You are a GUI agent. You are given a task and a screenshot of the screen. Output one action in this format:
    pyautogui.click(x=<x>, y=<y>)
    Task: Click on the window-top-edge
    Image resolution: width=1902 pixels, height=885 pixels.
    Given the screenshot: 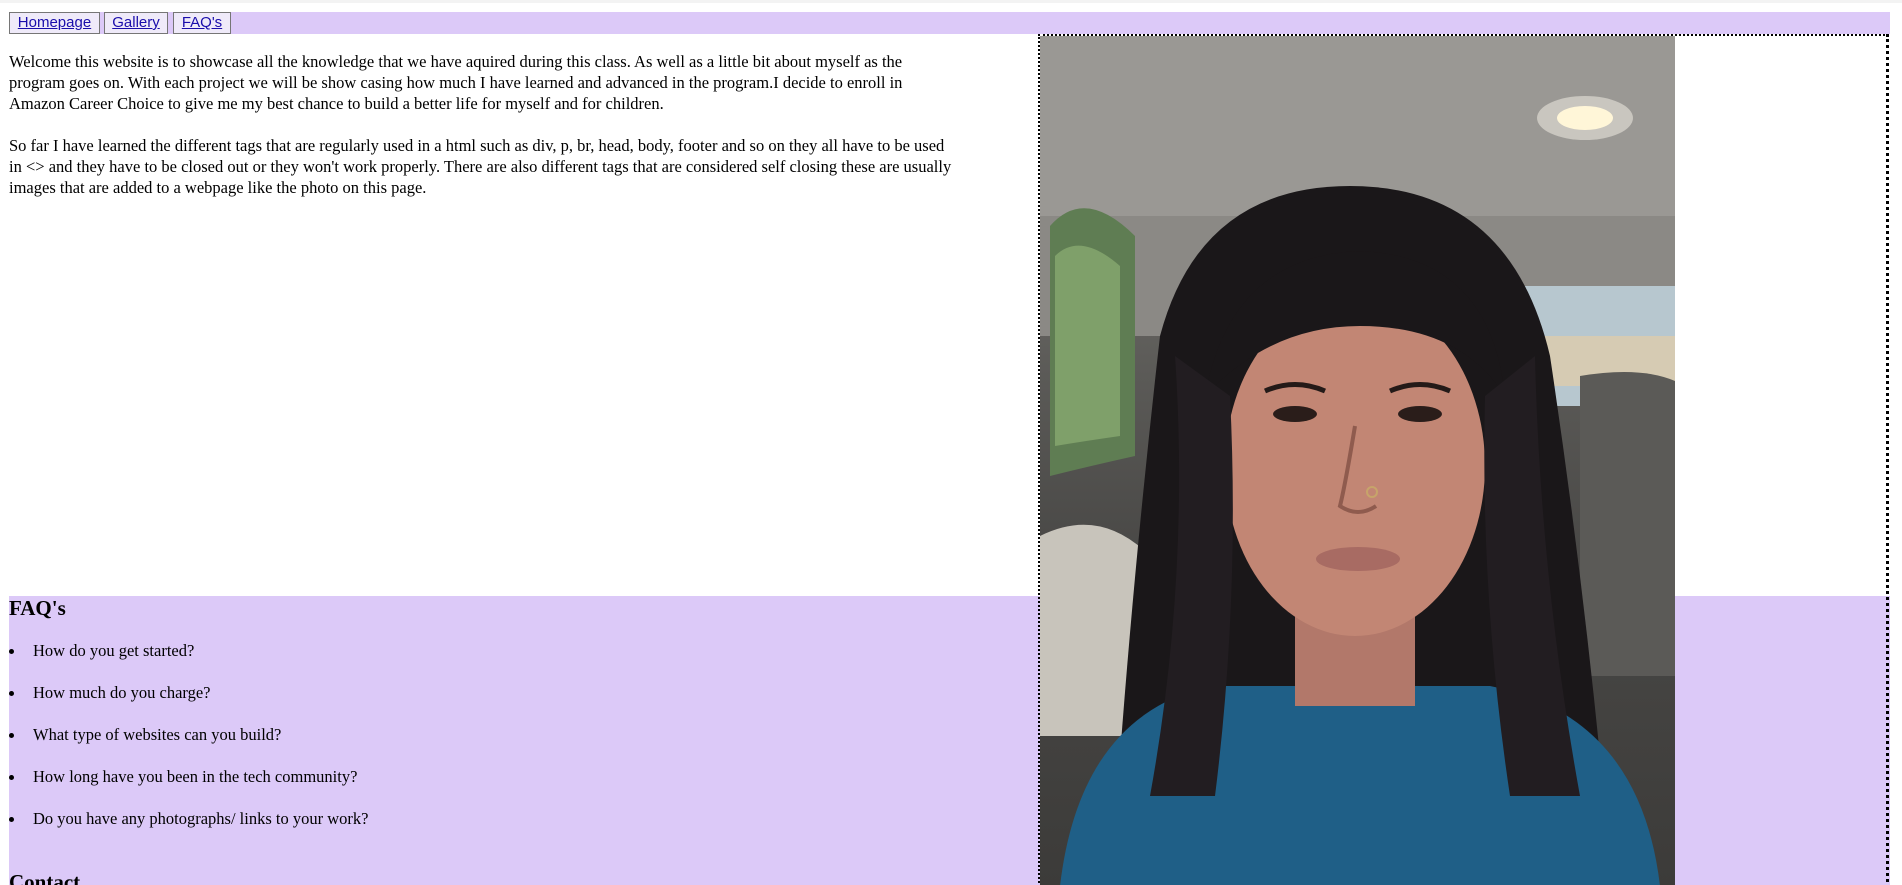 What is the action you would take?
    pyautogui.click(x=951, y=1)
    